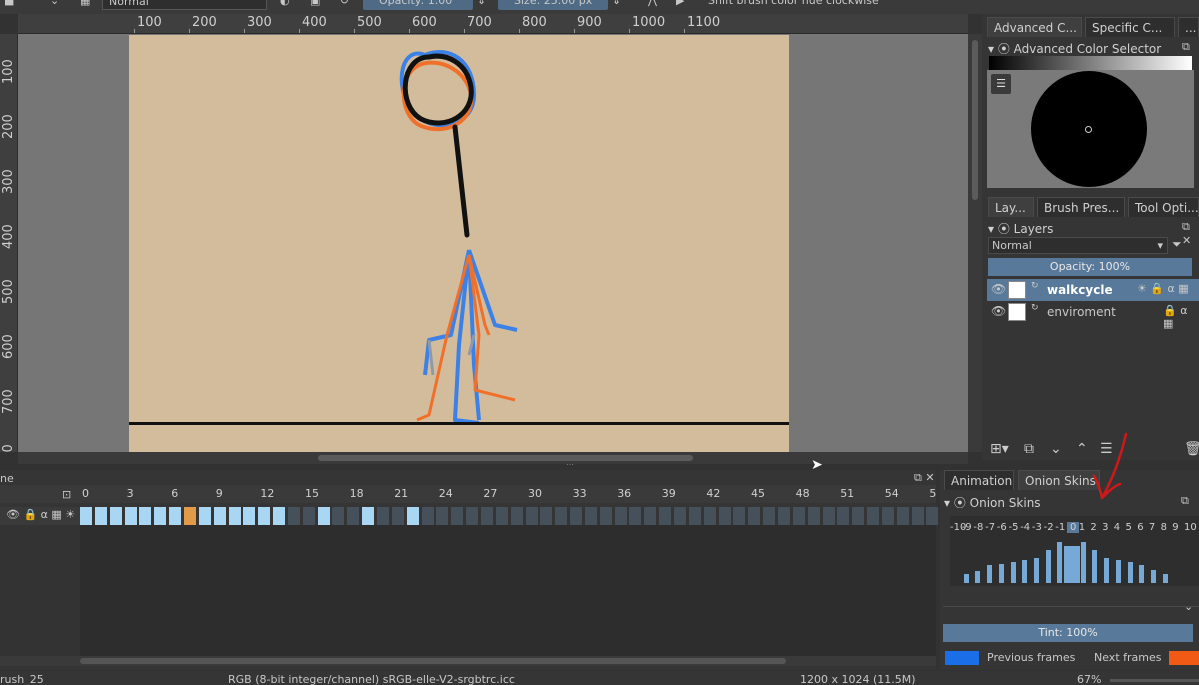  I want to click on filter-icon: ⏷, so click(1177, 244).